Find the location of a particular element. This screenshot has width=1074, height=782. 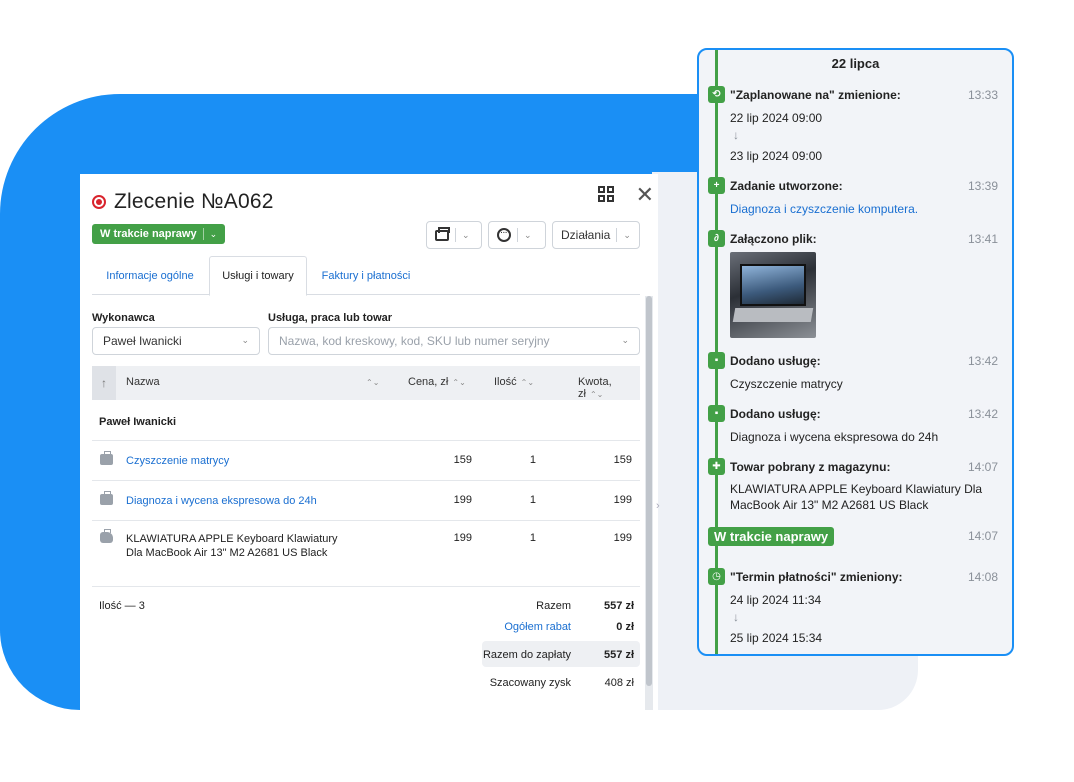

printer-icon is located at coordinates (442, 233).